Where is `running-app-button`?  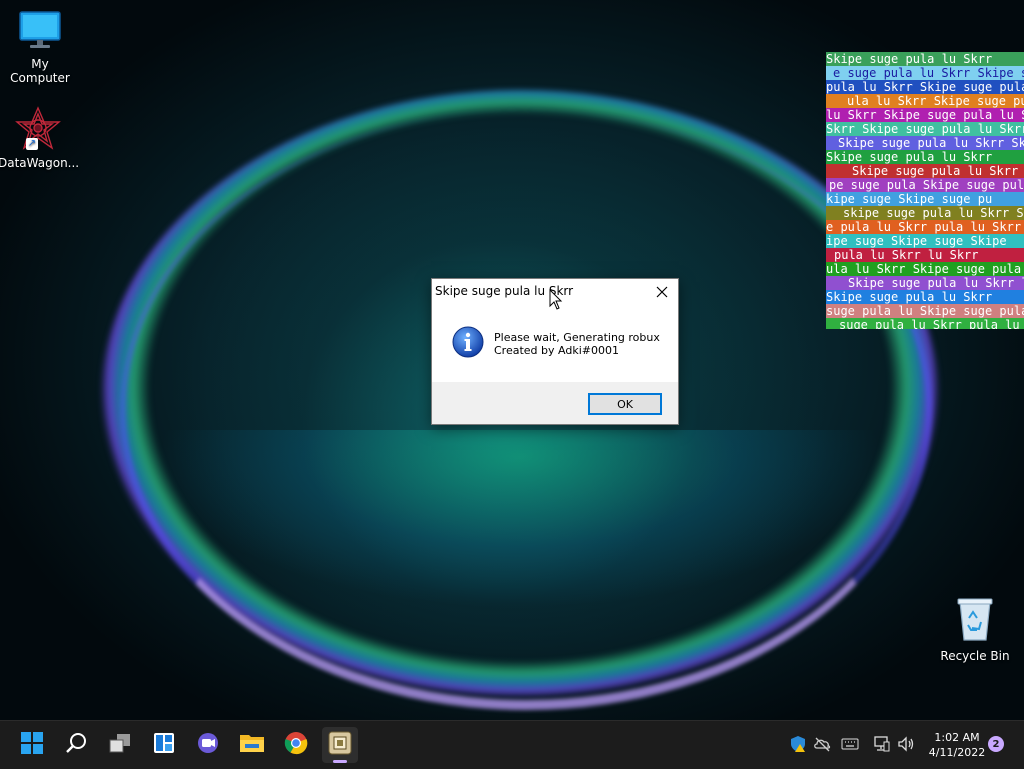
running-app-button is located at coordinates (340, 745).